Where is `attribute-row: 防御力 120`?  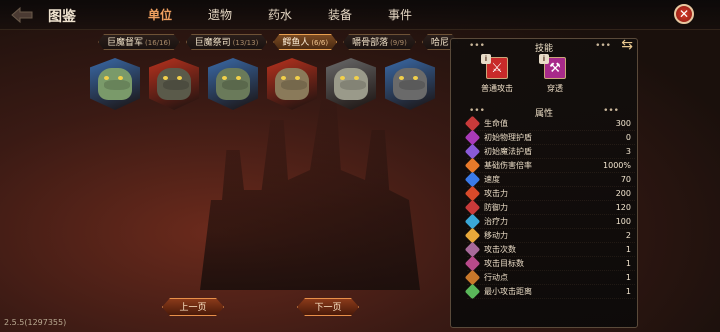
attribute-row: 防御力 120 is located at coordinates (549, 207).